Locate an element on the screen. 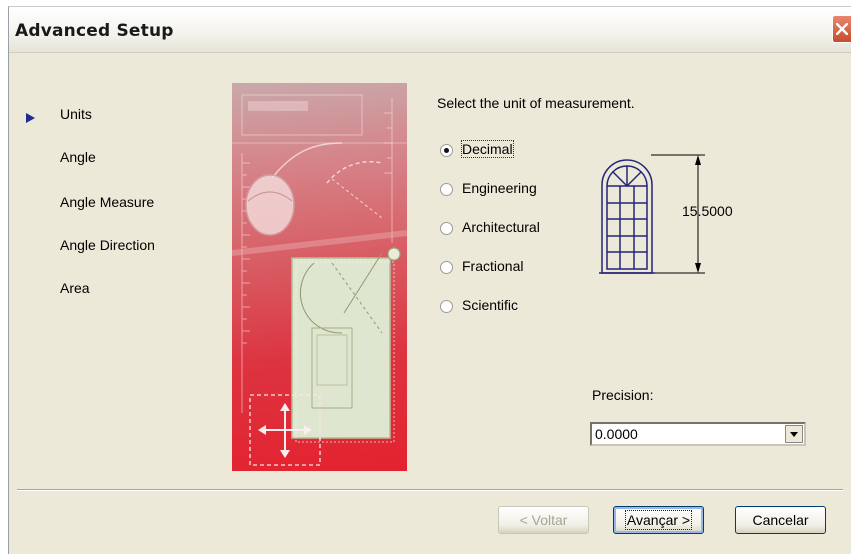 The height and width of the screenshot is (554, 851). next-button-label: Avançar > is located at coordinates (658, 520).